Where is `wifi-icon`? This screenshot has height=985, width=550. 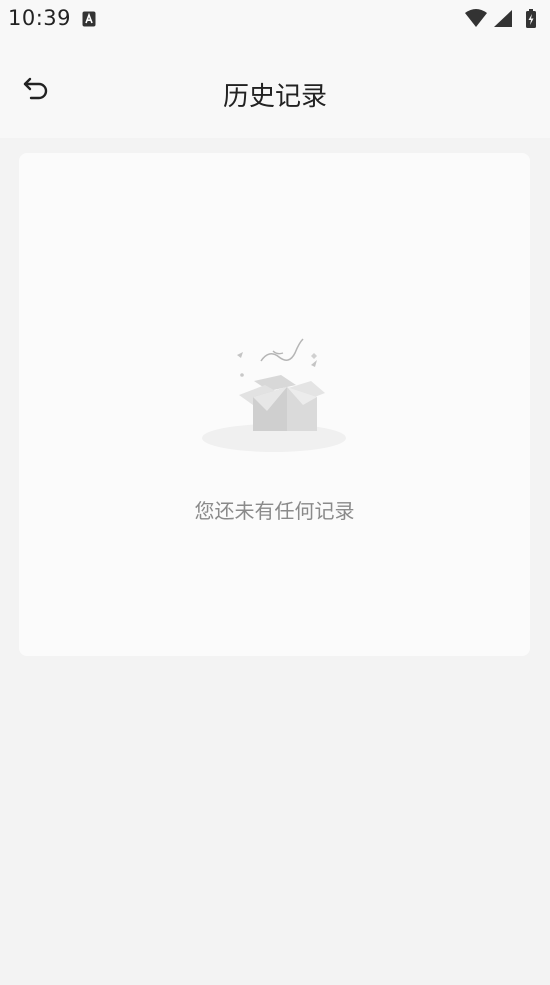
wifi-icon is located at coordinates (476, 18).